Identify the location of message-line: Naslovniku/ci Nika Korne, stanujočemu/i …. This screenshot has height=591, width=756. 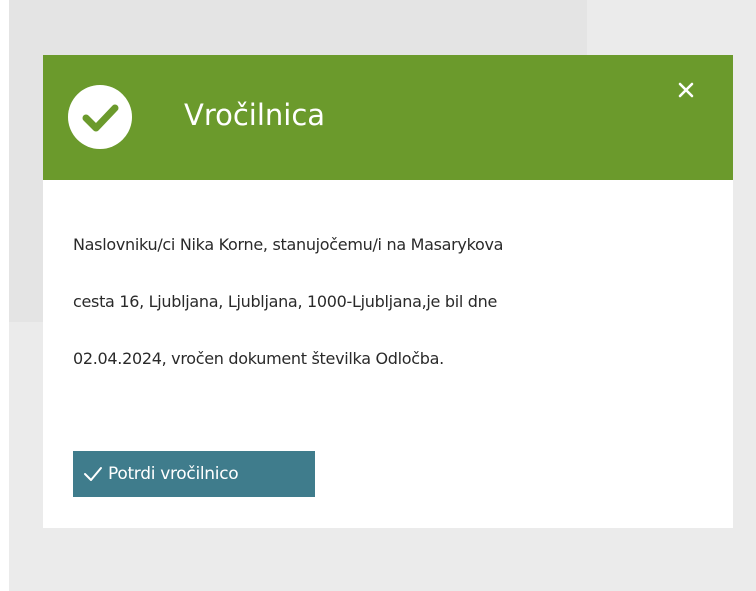
(288, 244).